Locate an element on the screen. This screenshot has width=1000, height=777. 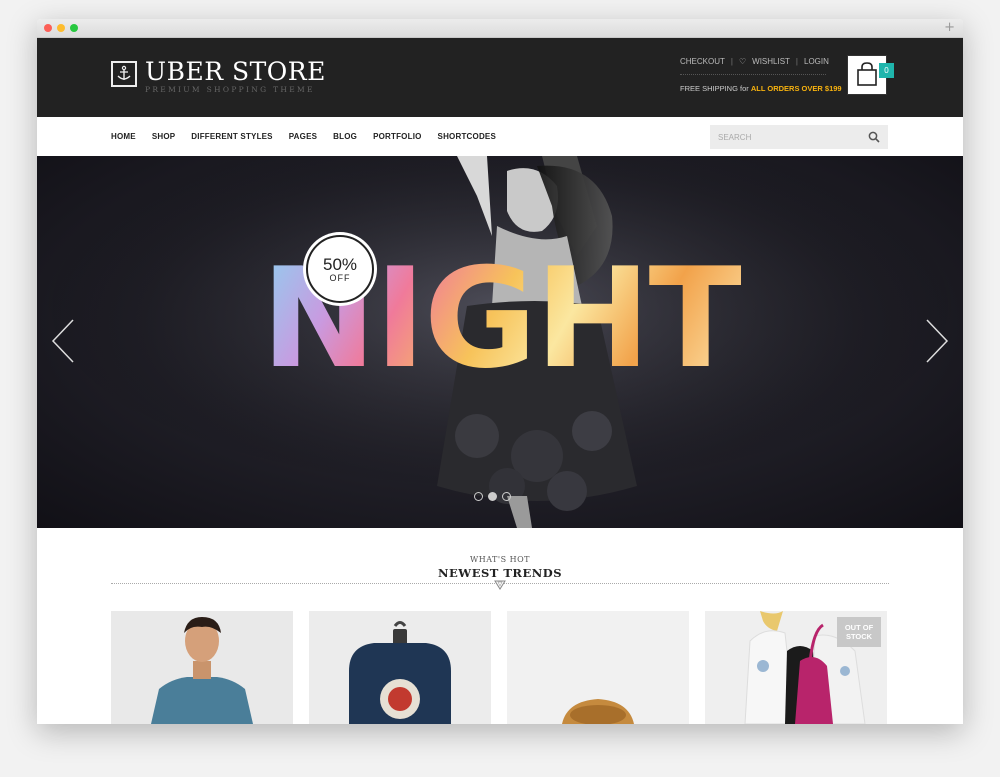
nav-pages: PAGES is located at coordinates (303, 136).